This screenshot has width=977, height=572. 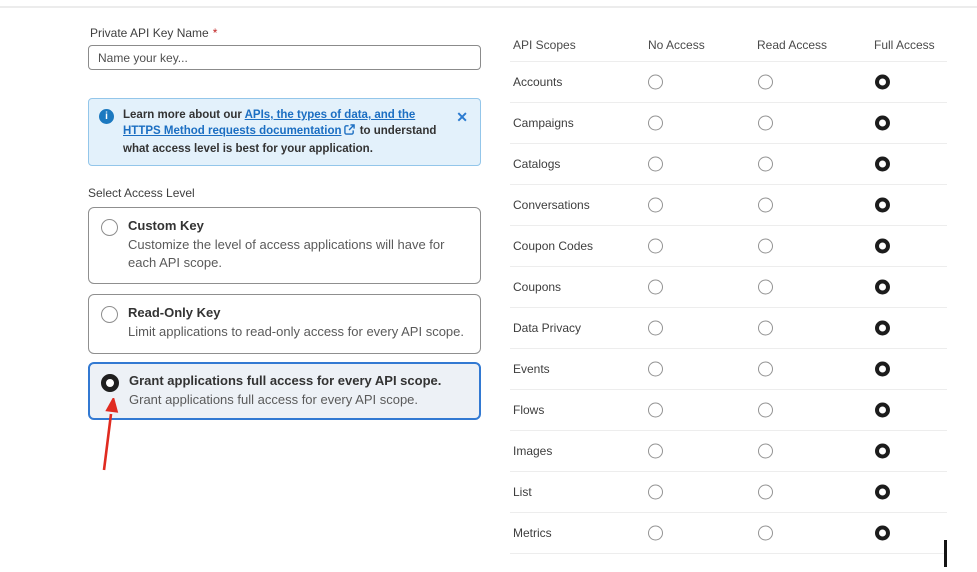 I want to click on scope-label: Conversations, so click(x=551, y=205).